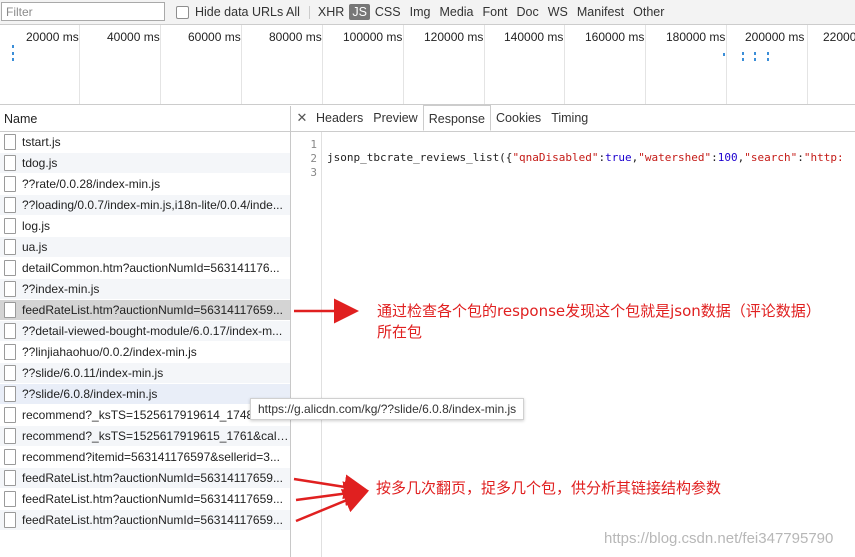 Image resolution: width=855 pixels, height=557 pixels. What do you see at coordinates (599, 311) in the screenshot?
I see `annotation-note-line: 通过检查各个包的response发现这个包就是json数据（评论数据）` at bounding box center [599, 311].